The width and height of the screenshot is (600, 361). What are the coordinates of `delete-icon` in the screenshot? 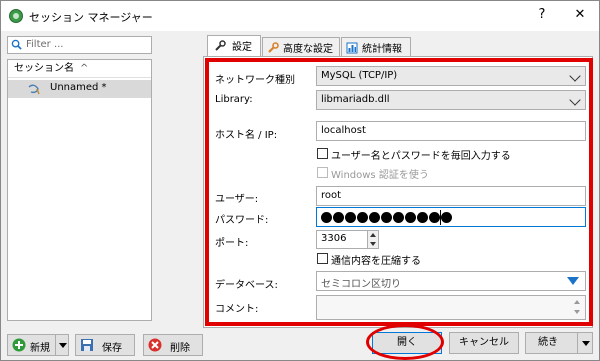 It's located at (155, 345).